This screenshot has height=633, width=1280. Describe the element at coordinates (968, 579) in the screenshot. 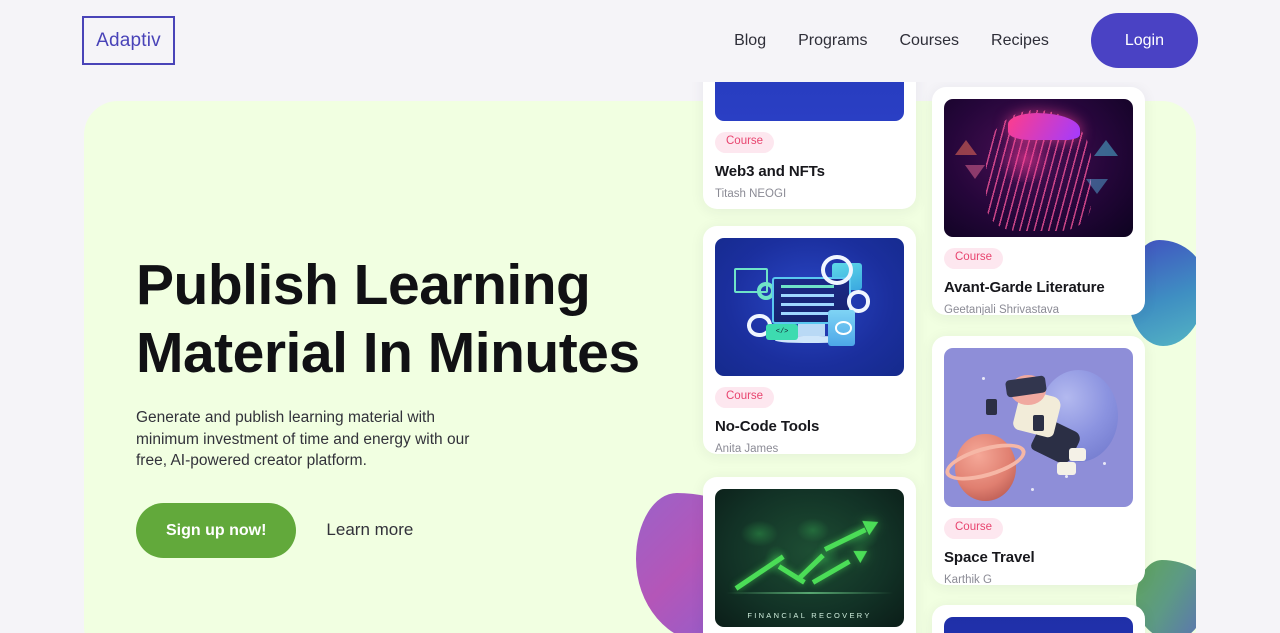

I see `course-author: Karthik G` at that location.